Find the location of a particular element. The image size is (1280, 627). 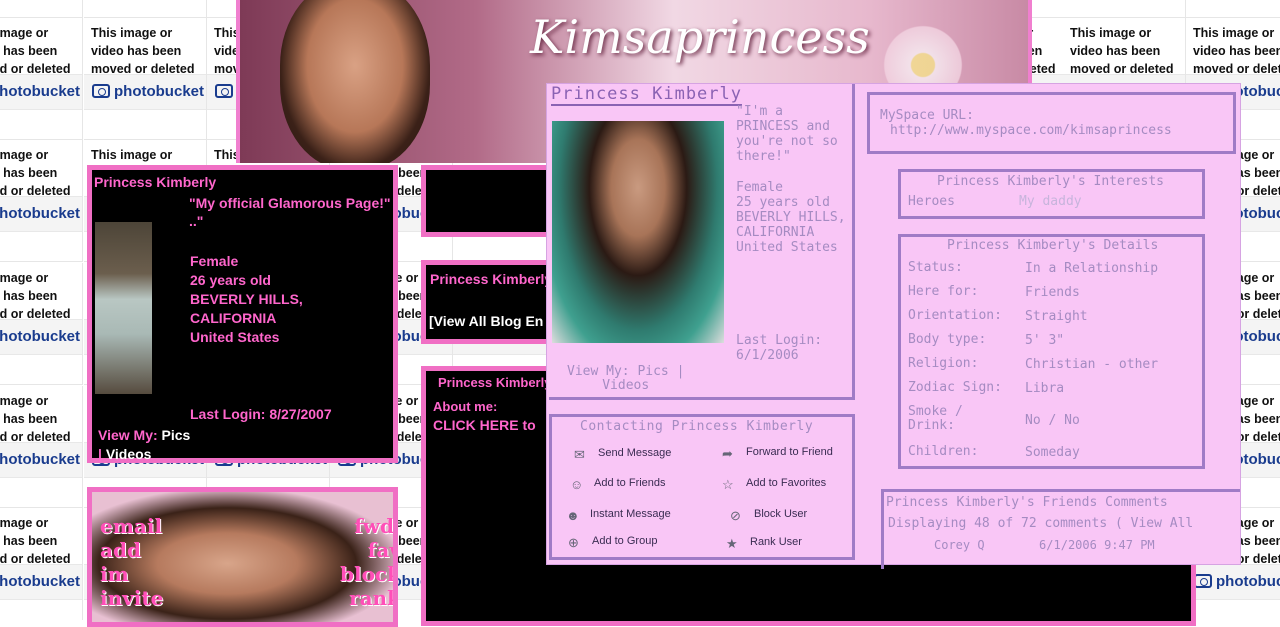

add-favorites-label: Add to Favorites is located at coordinates (786, 483).